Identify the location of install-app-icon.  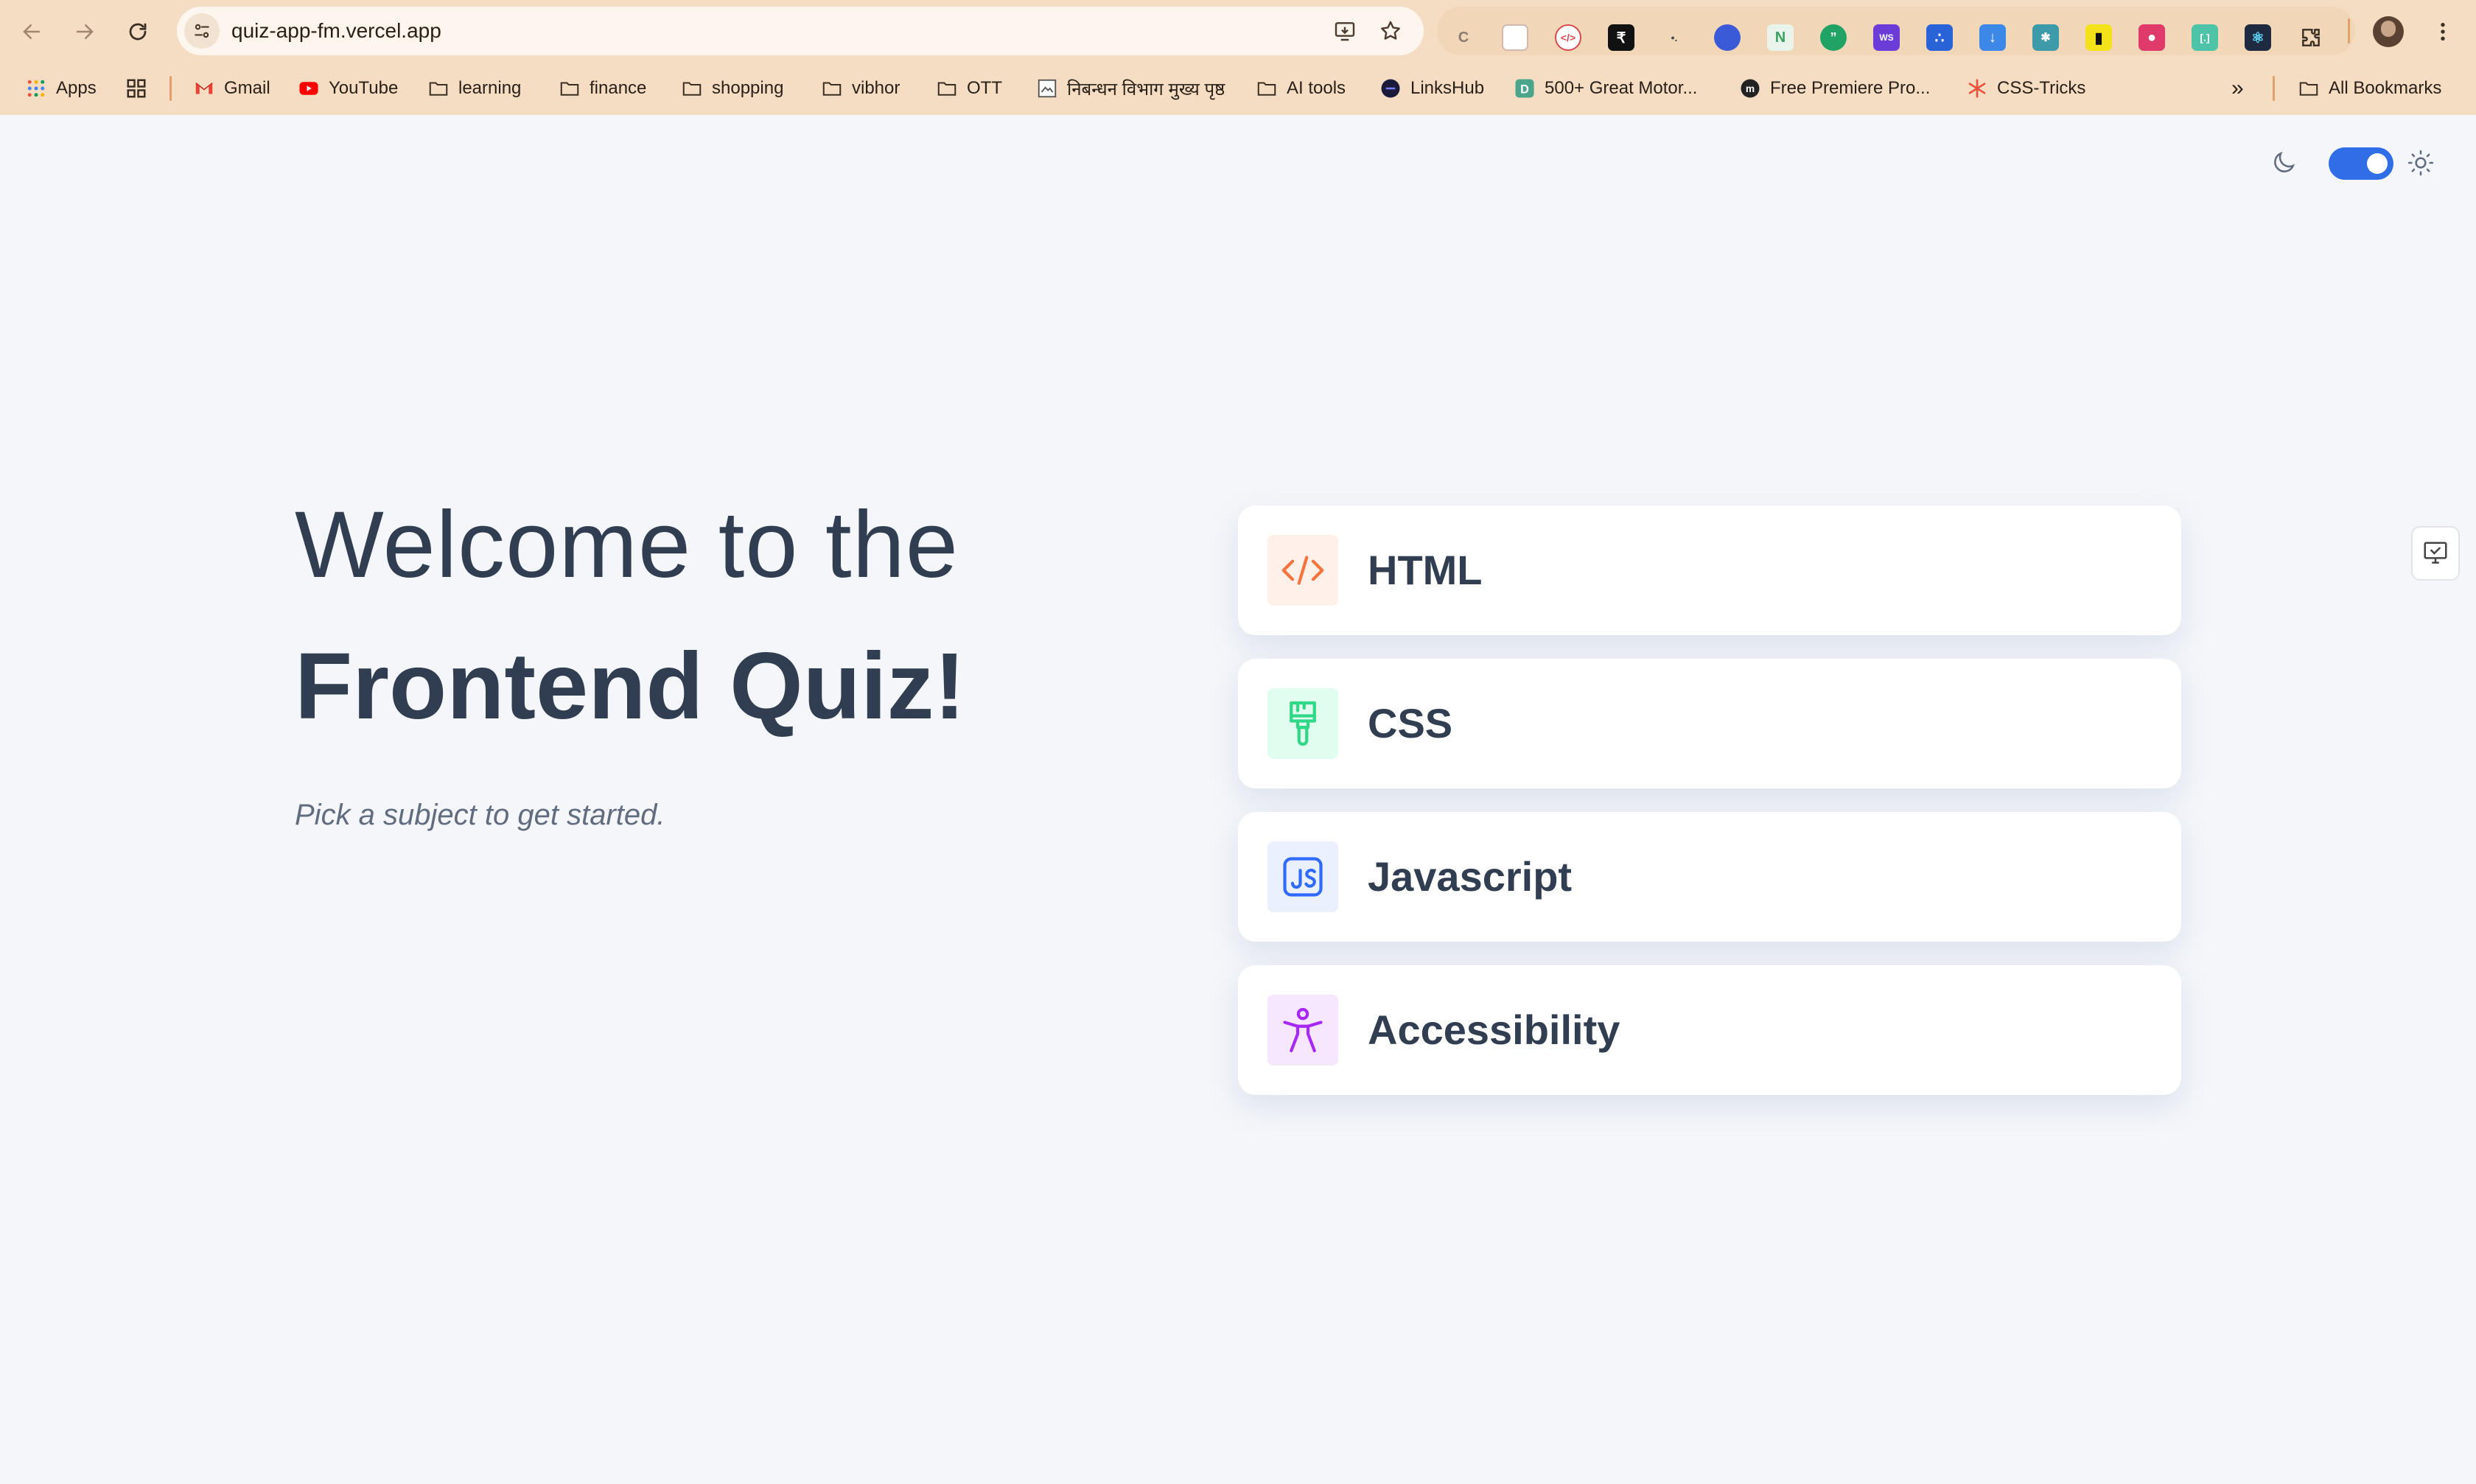
(1345, 31).